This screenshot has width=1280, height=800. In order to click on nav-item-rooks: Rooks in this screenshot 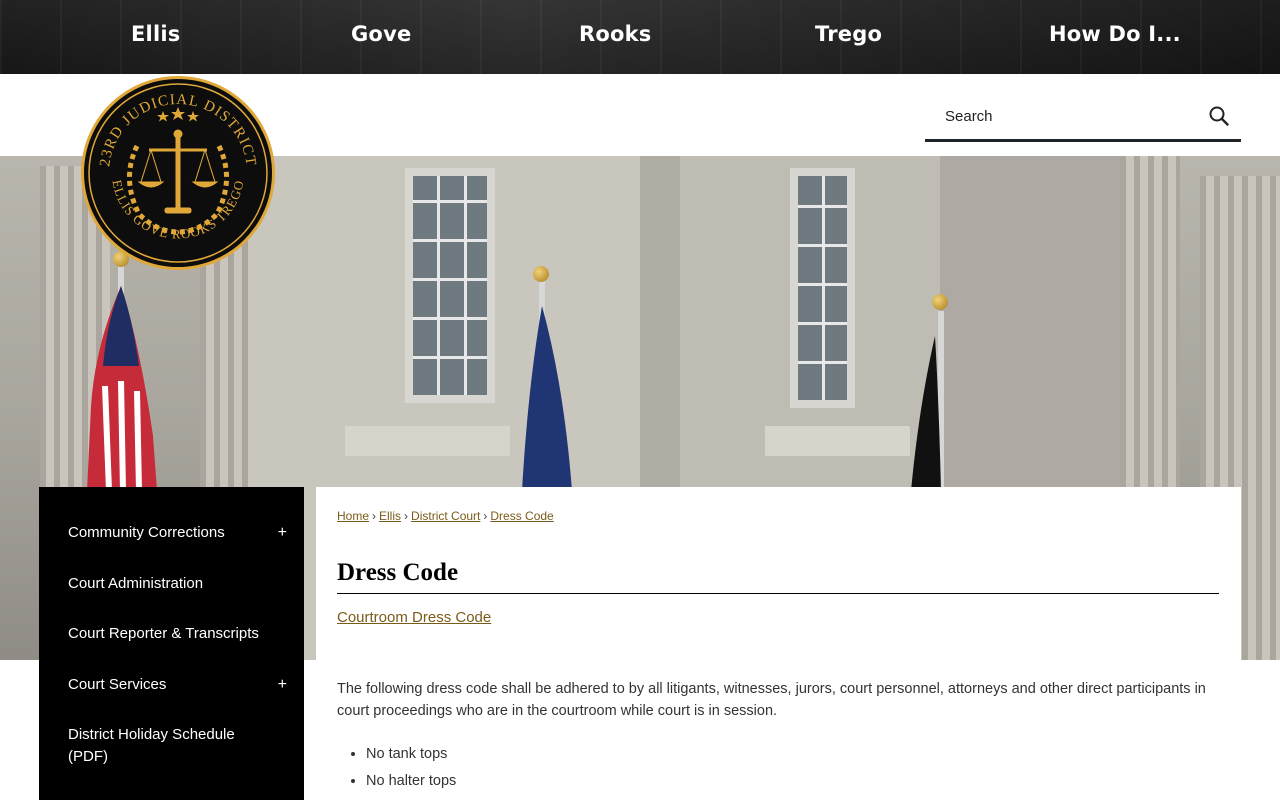, I will do `click(615, 34)`.